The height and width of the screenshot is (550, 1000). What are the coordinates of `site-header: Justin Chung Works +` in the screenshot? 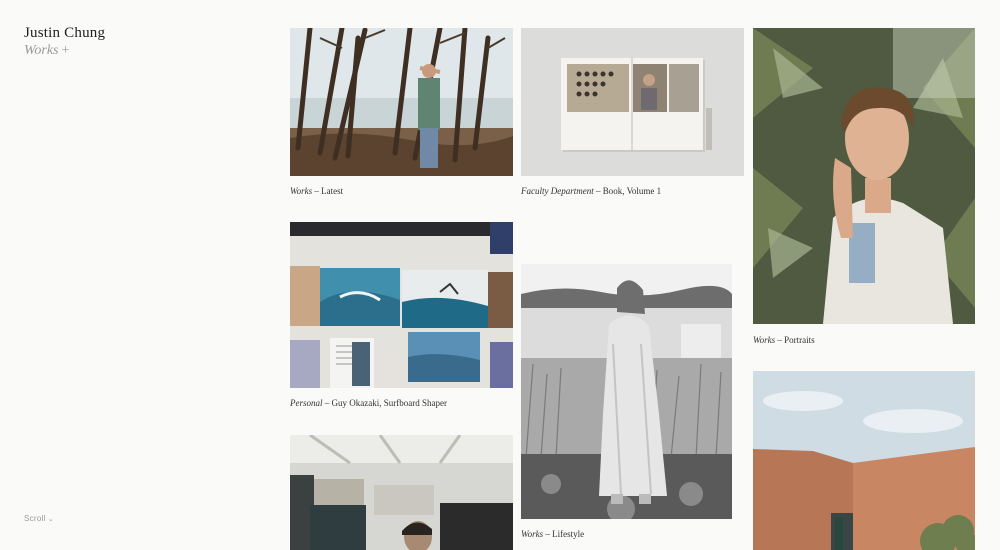 It's located at (64, 42).